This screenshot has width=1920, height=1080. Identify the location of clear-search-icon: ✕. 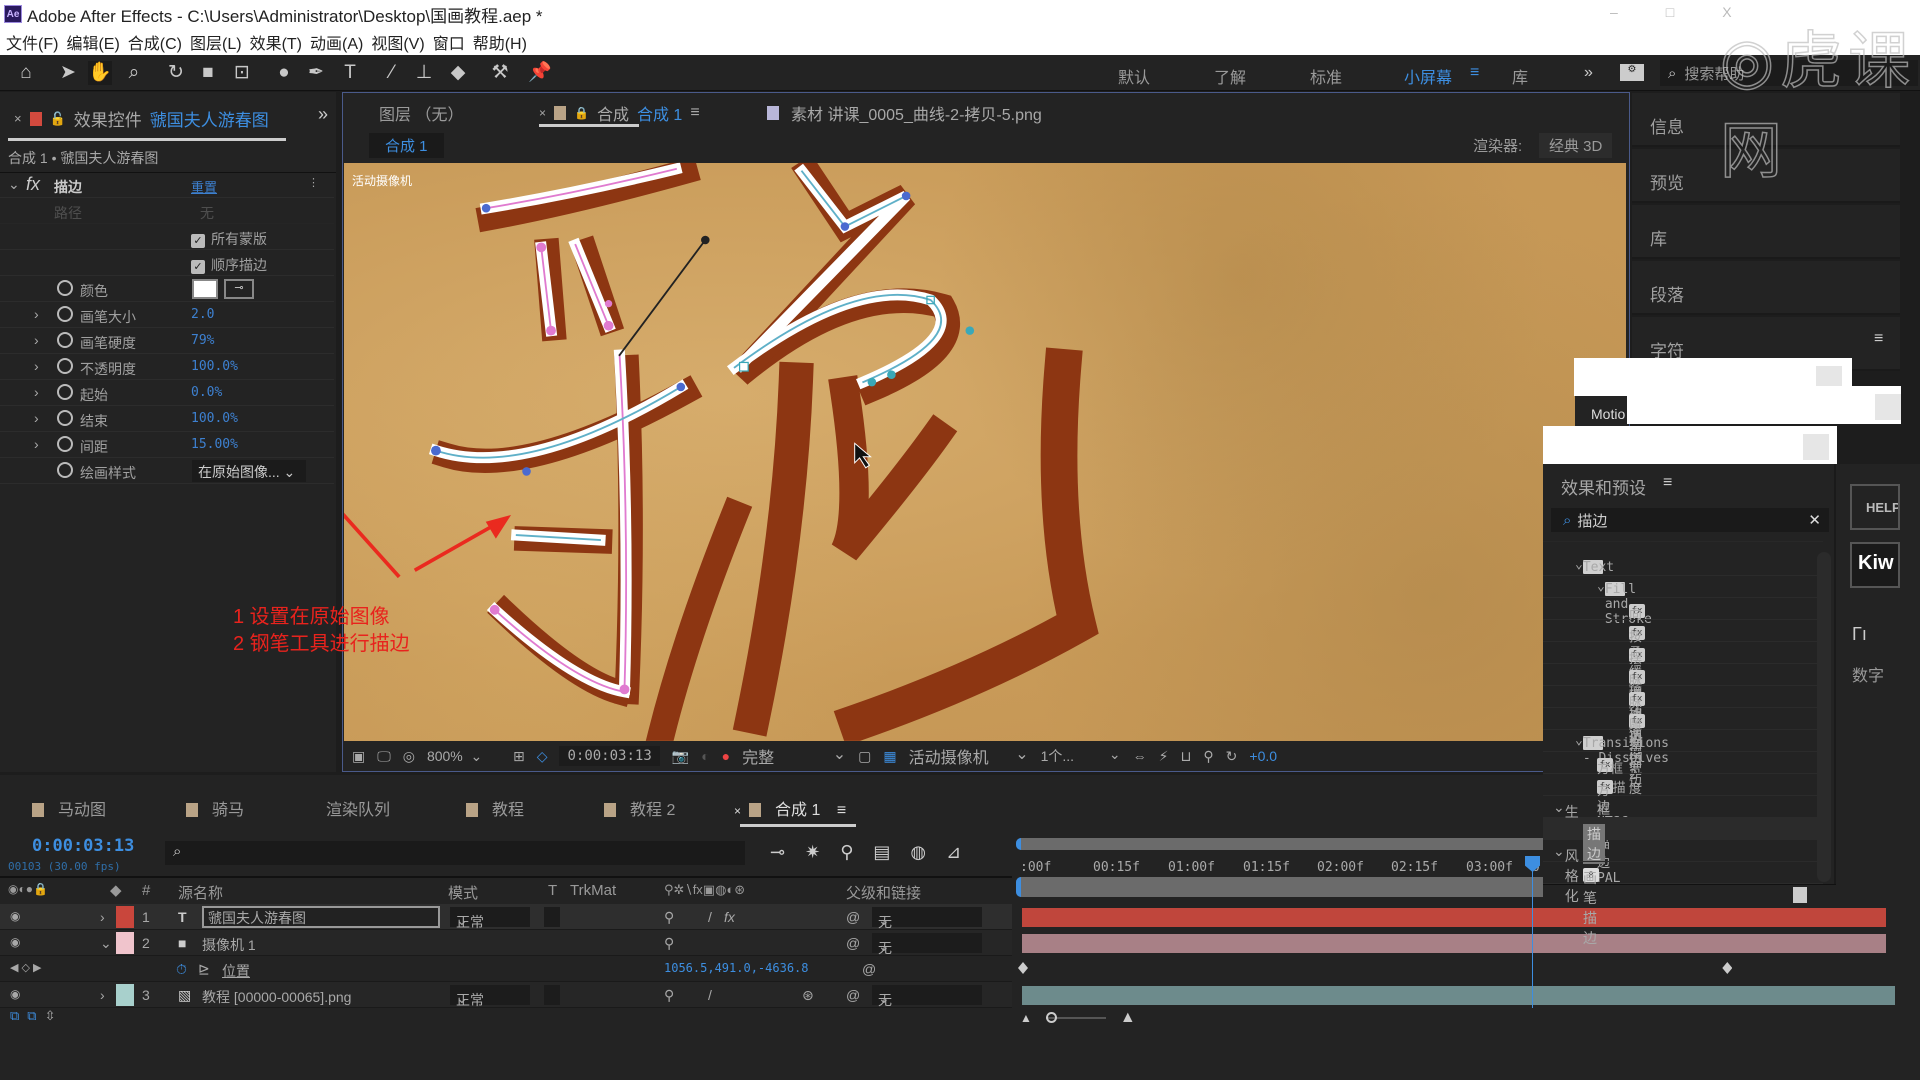
(1814, 520).